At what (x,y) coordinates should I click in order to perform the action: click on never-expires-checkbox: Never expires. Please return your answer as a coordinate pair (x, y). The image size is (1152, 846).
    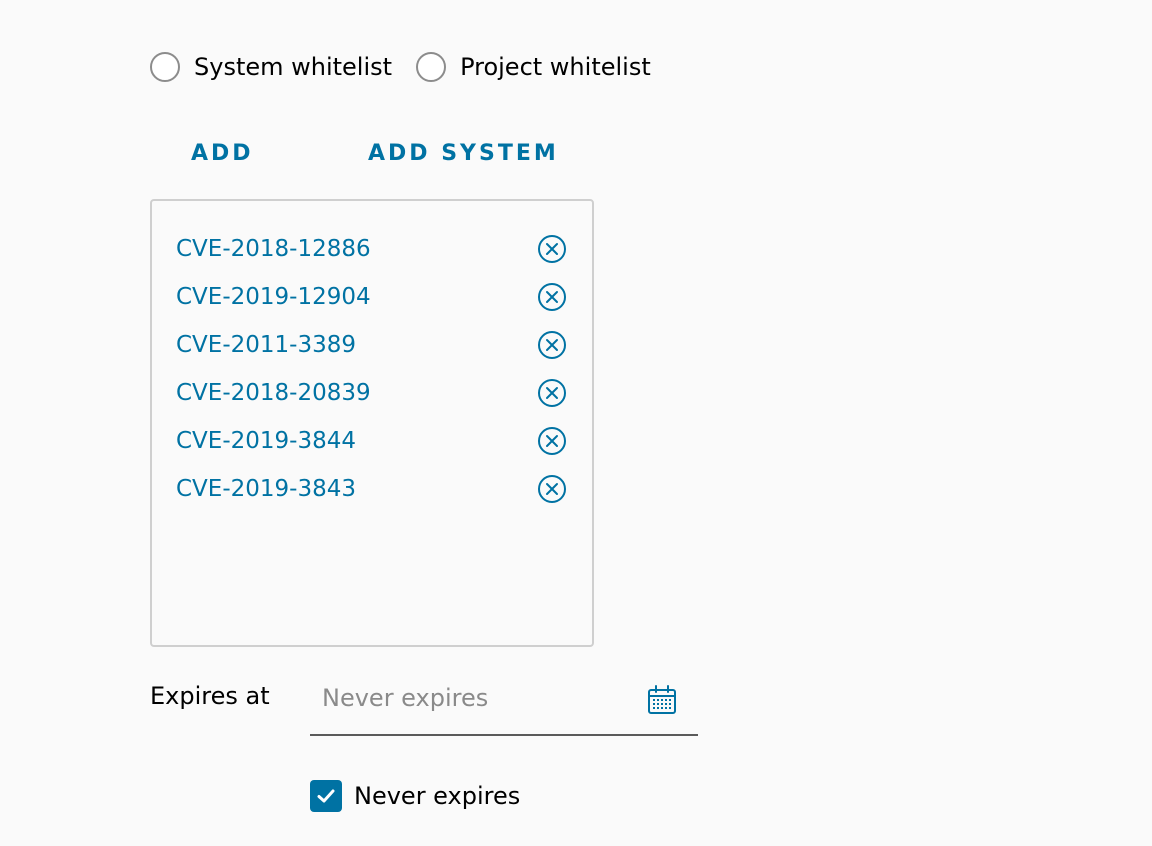
    Looking at the image, I should click on (415, 796).